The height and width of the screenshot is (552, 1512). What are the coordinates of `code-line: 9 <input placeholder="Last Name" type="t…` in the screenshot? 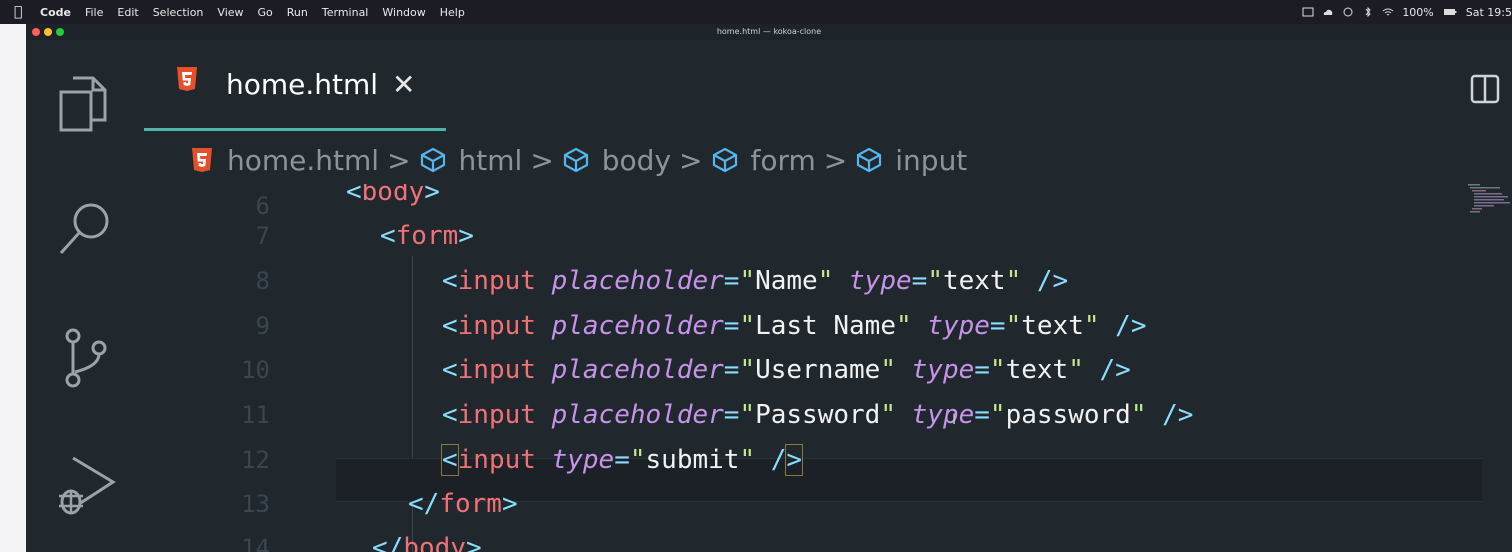 It's located at (837, 326).